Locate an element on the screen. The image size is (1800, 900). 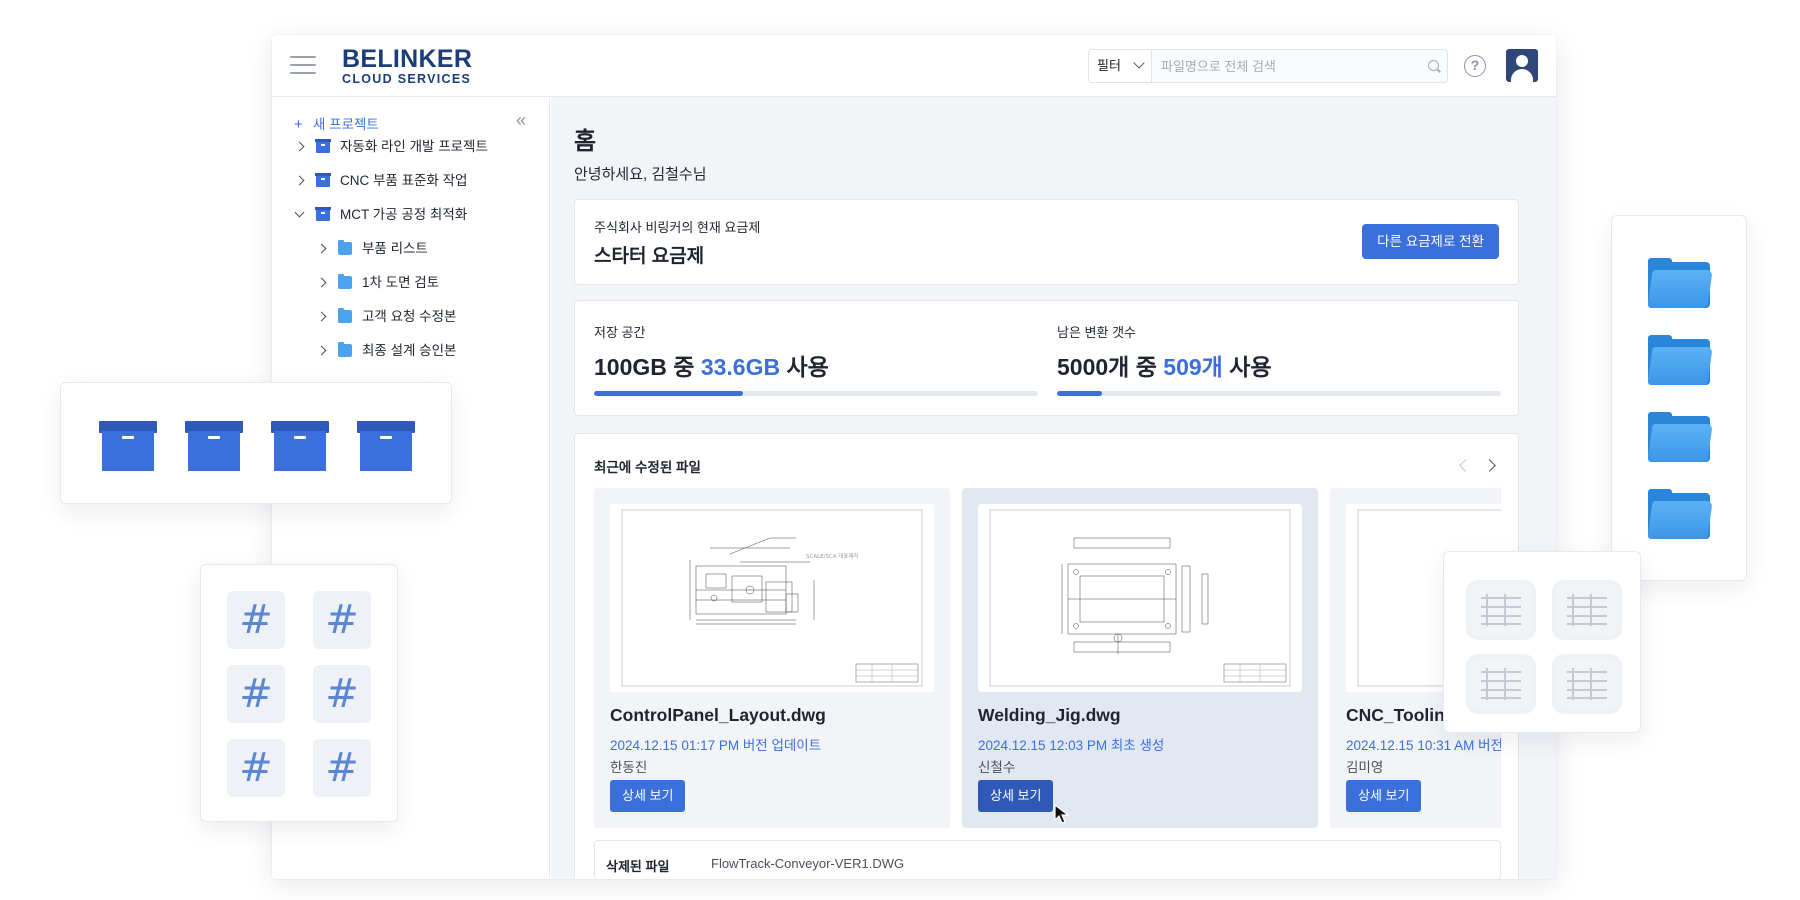
search-bar: 필터 is located at coordinates (1268, 66).